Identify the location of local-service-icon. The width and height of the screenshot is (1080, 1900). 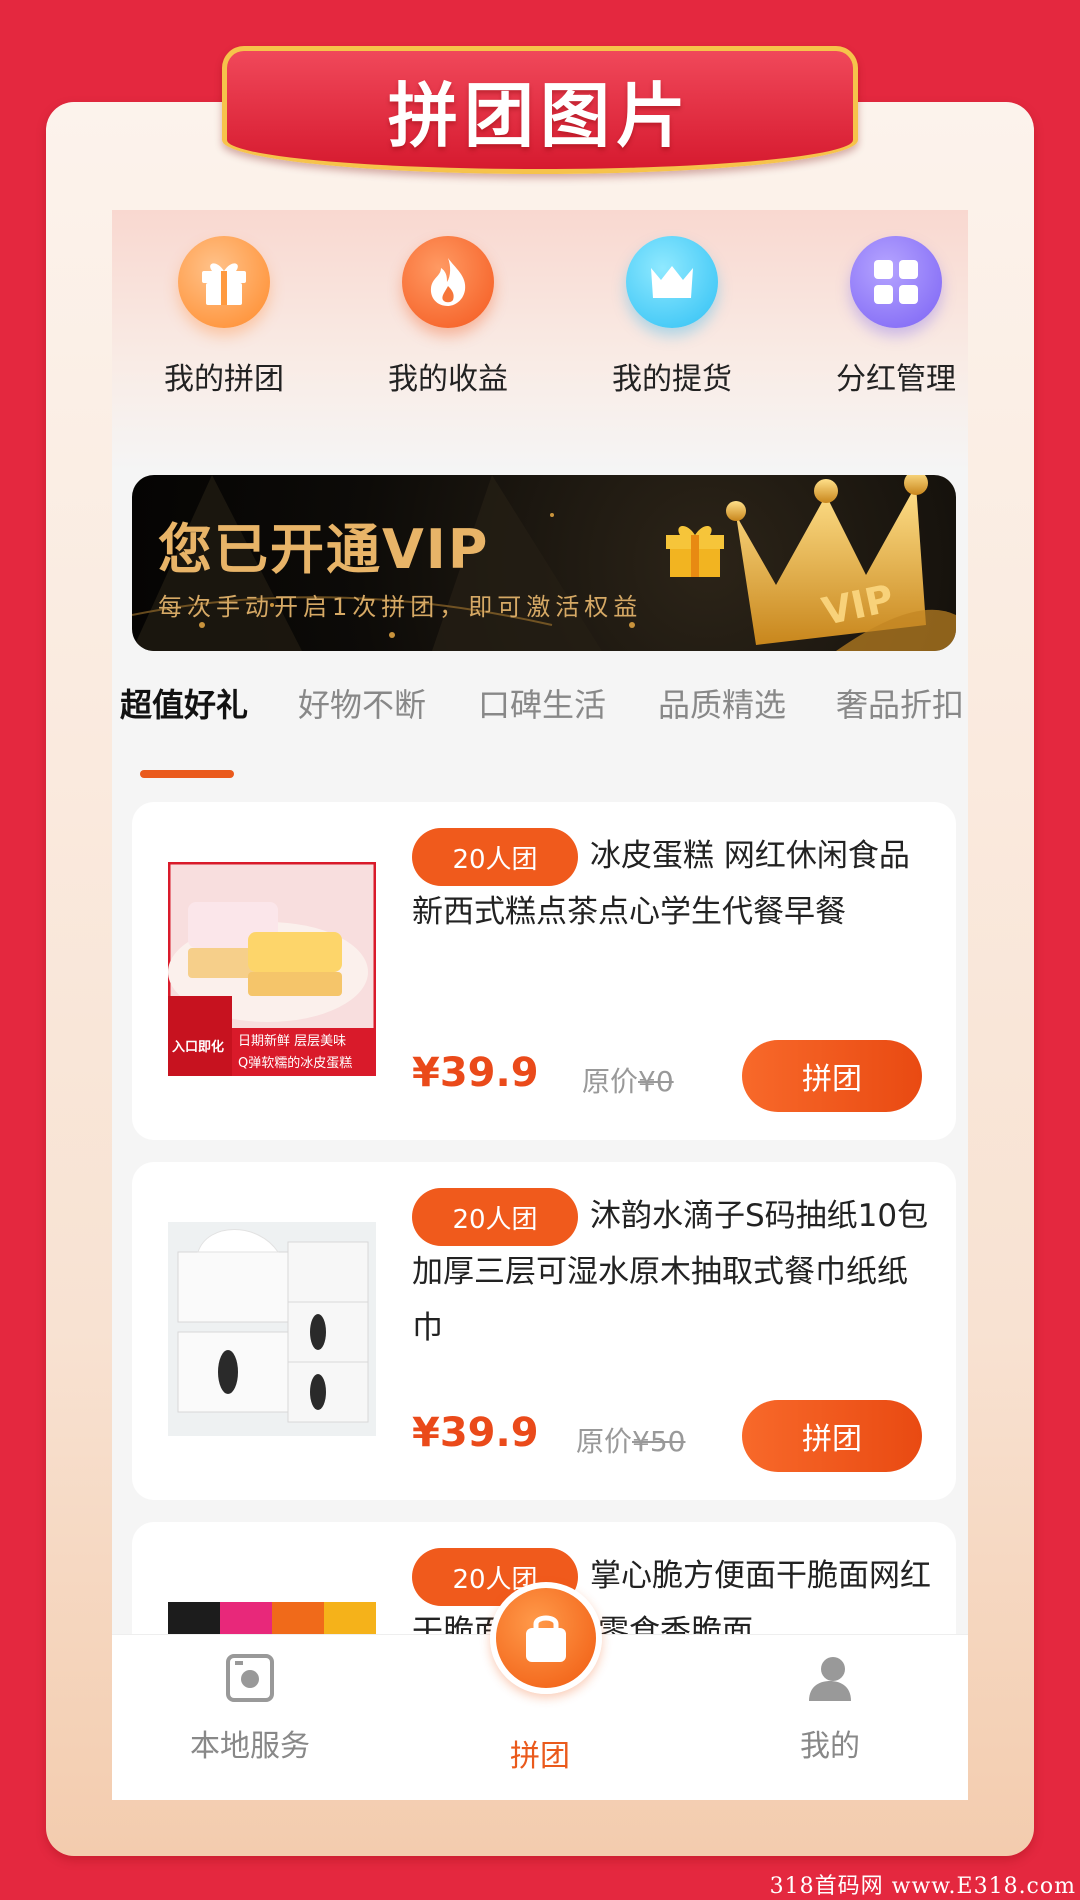
(250, 1678).